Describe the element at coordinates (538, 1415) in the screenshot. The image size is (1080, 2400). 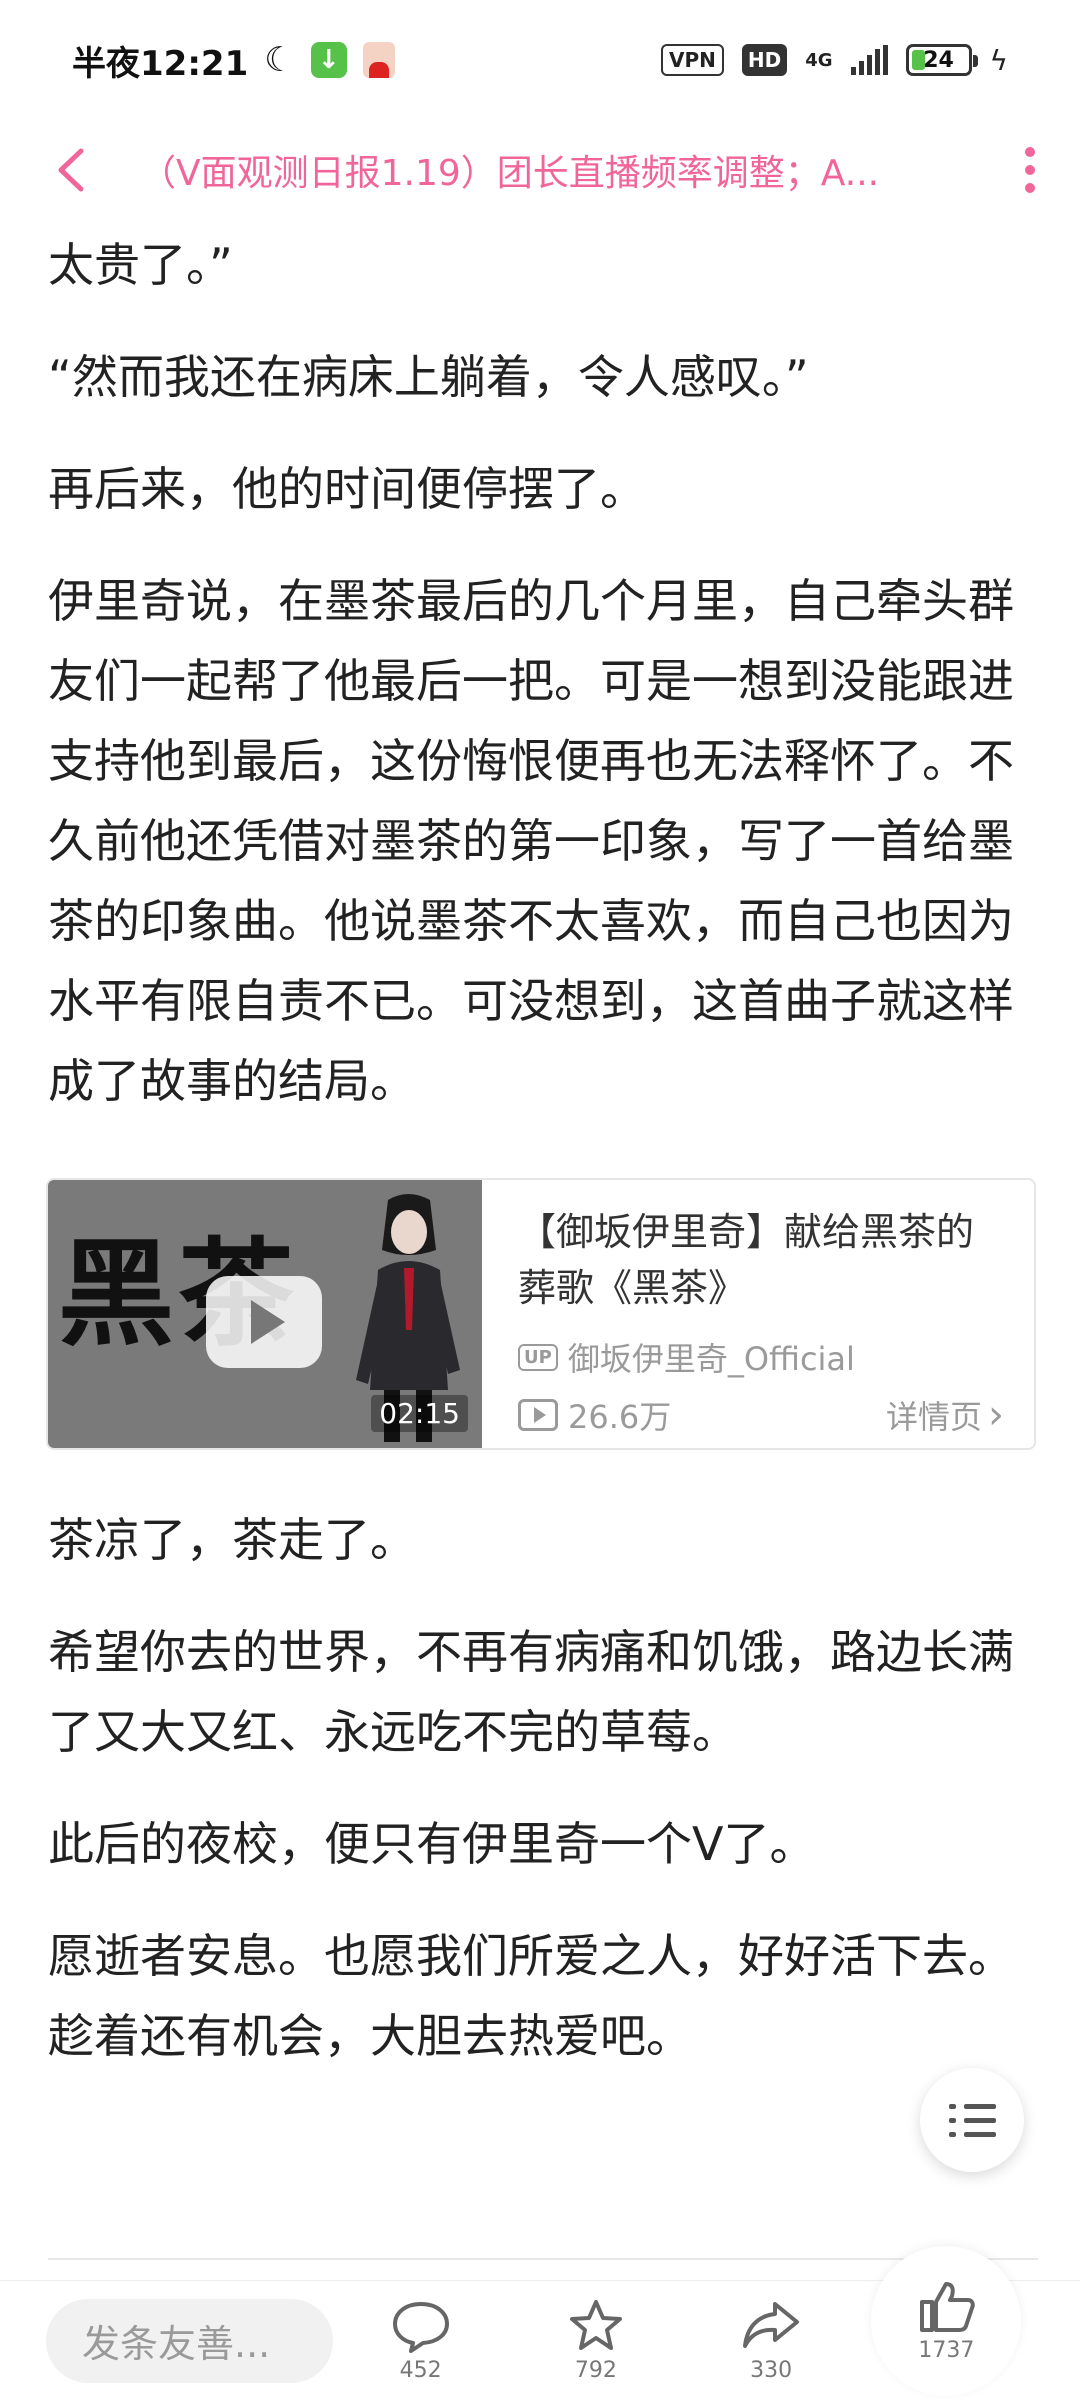
I see `play-count-icon` at that location.